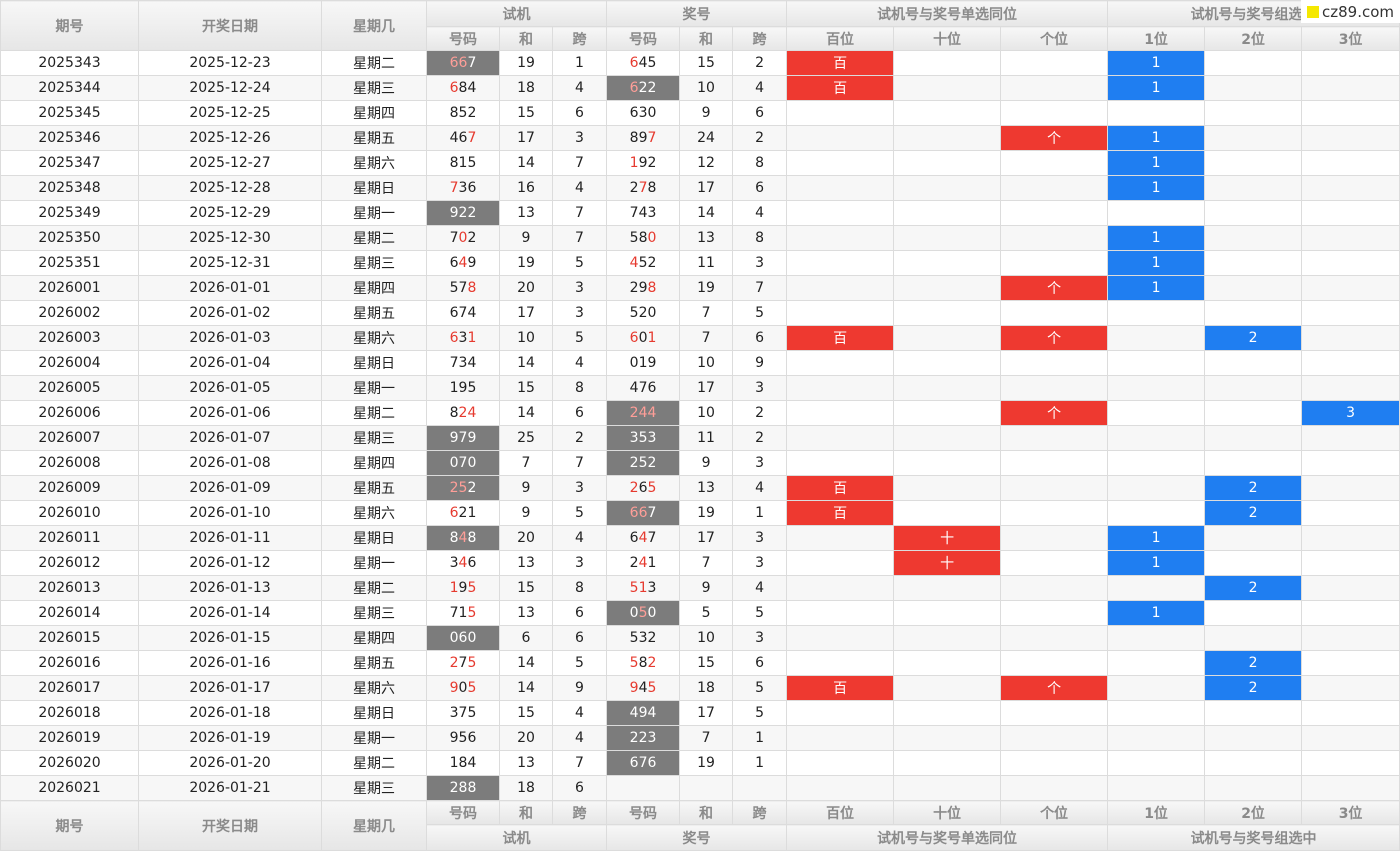 The height and width of the screenshot is (852, 1400). I want to click on date-cell: 2025-12-29, so click(230, 213).